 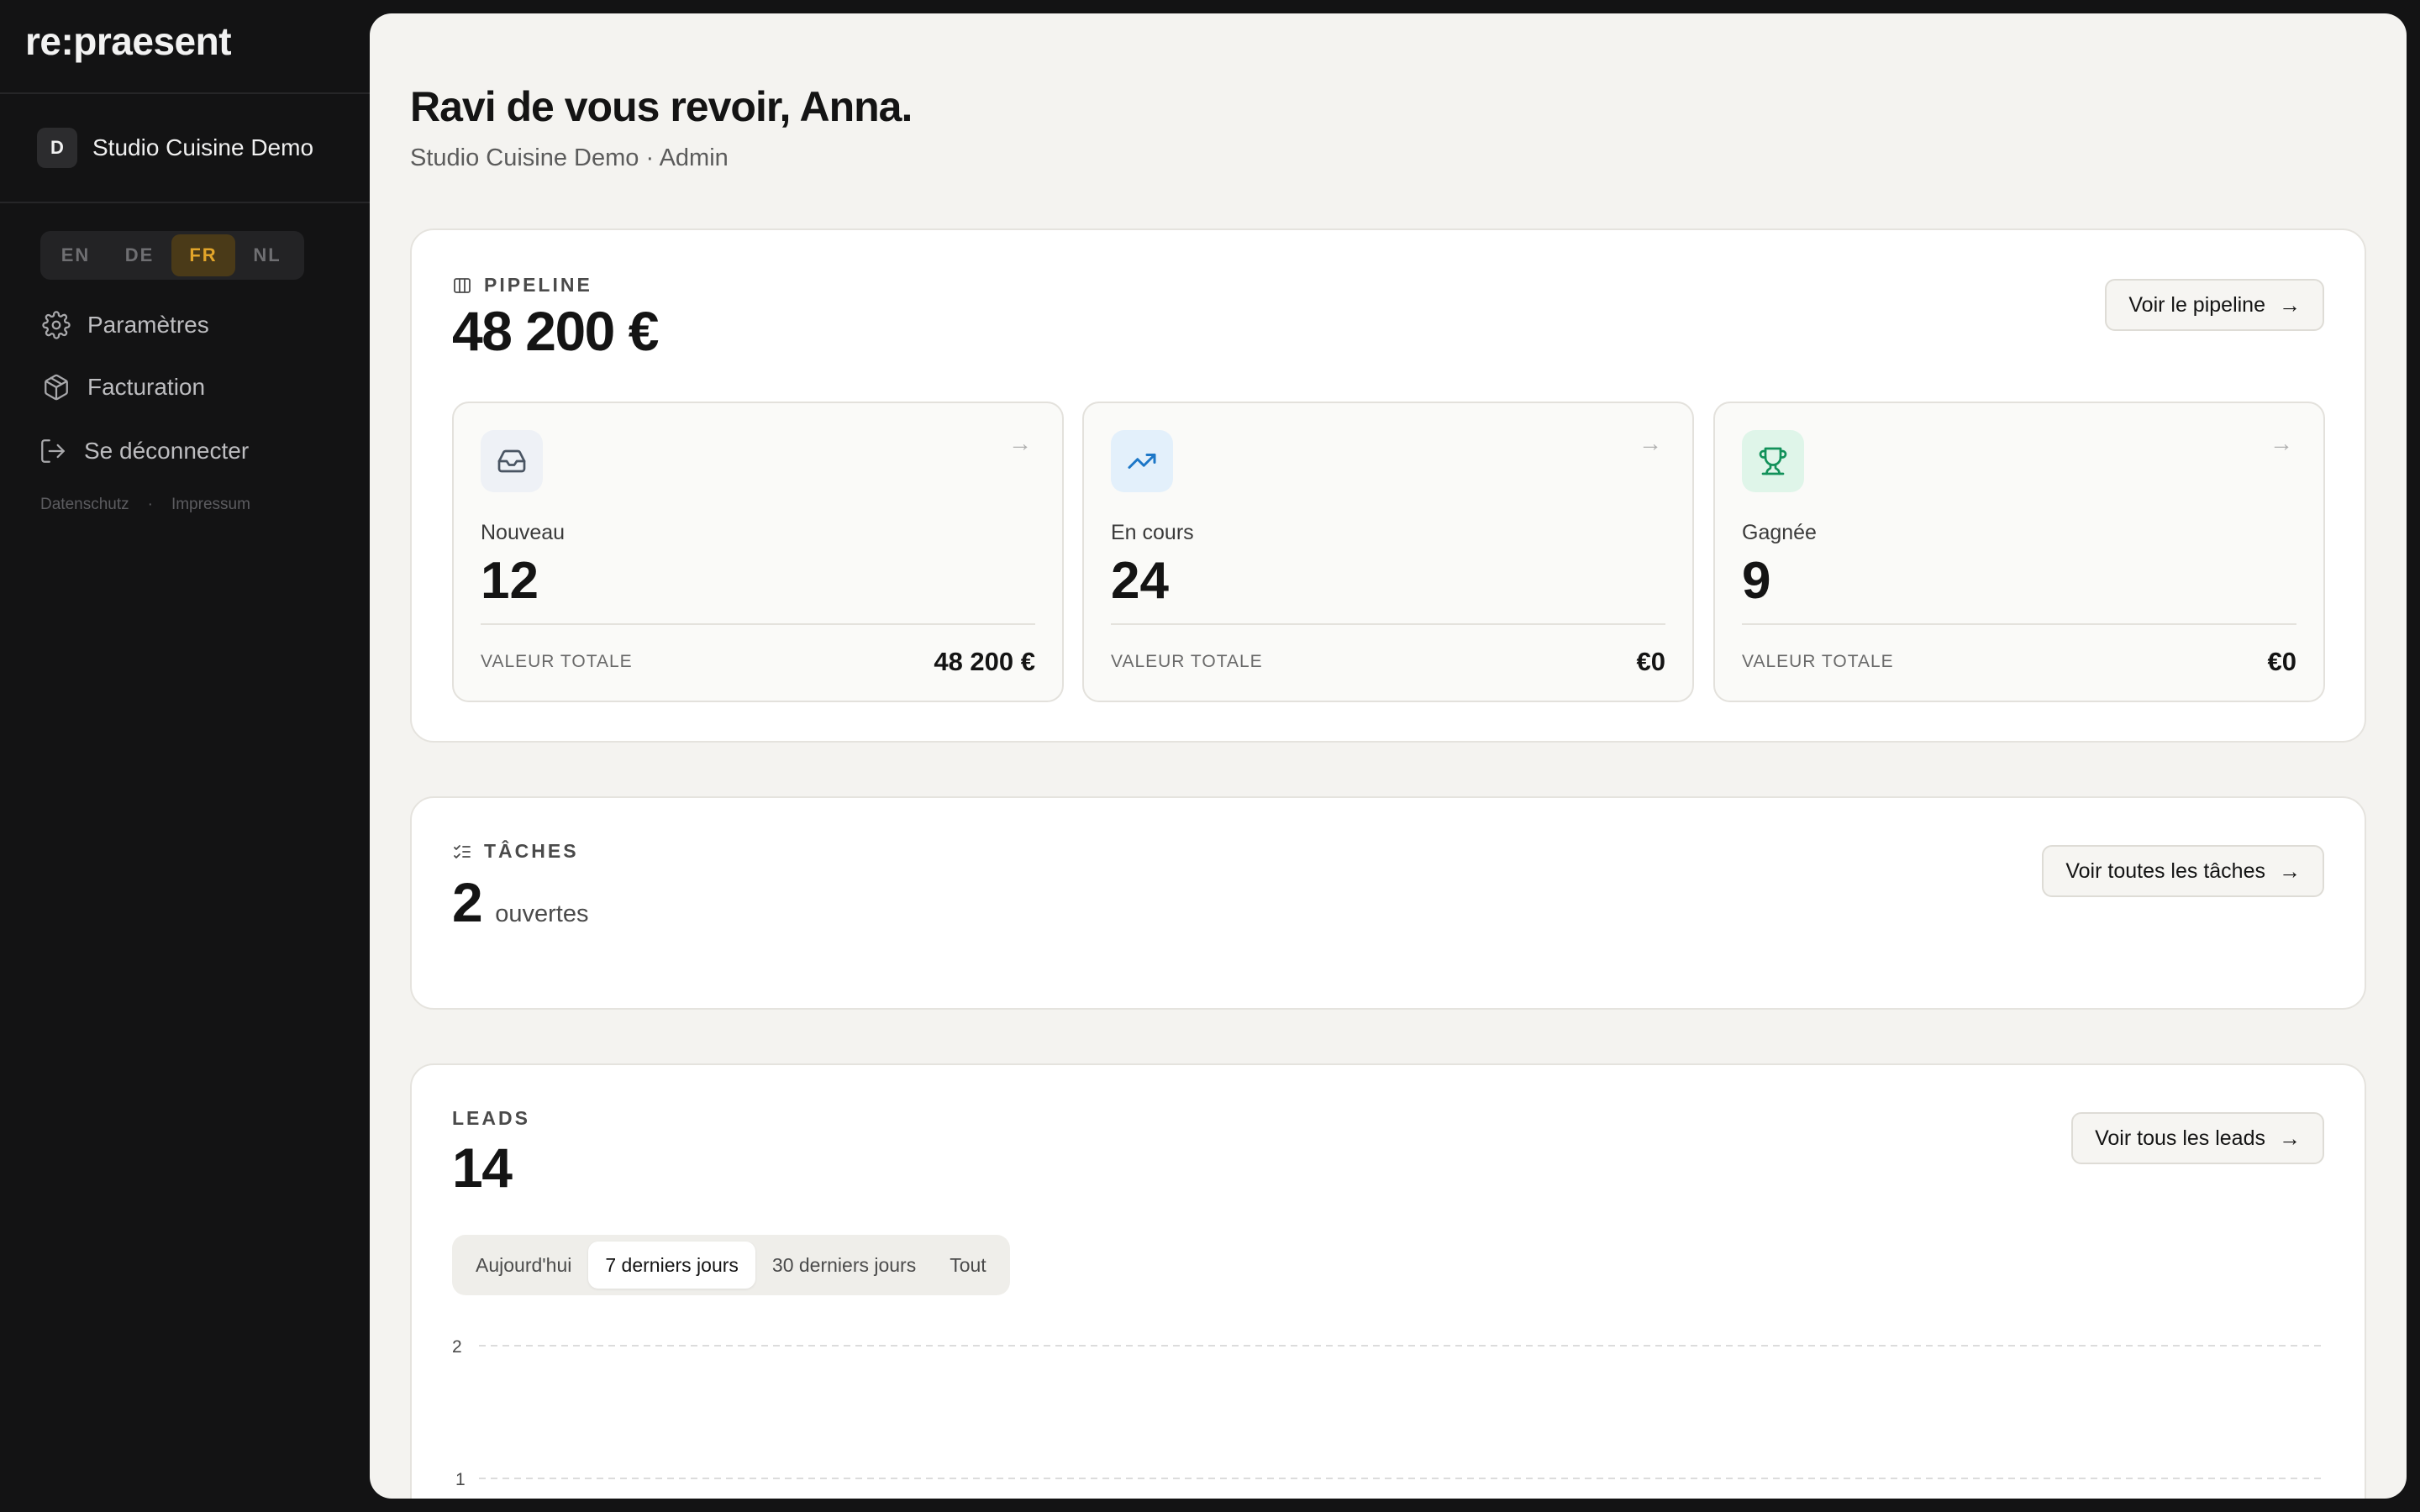 I want to click on lang-en: EN, so click(x=76, y=255).